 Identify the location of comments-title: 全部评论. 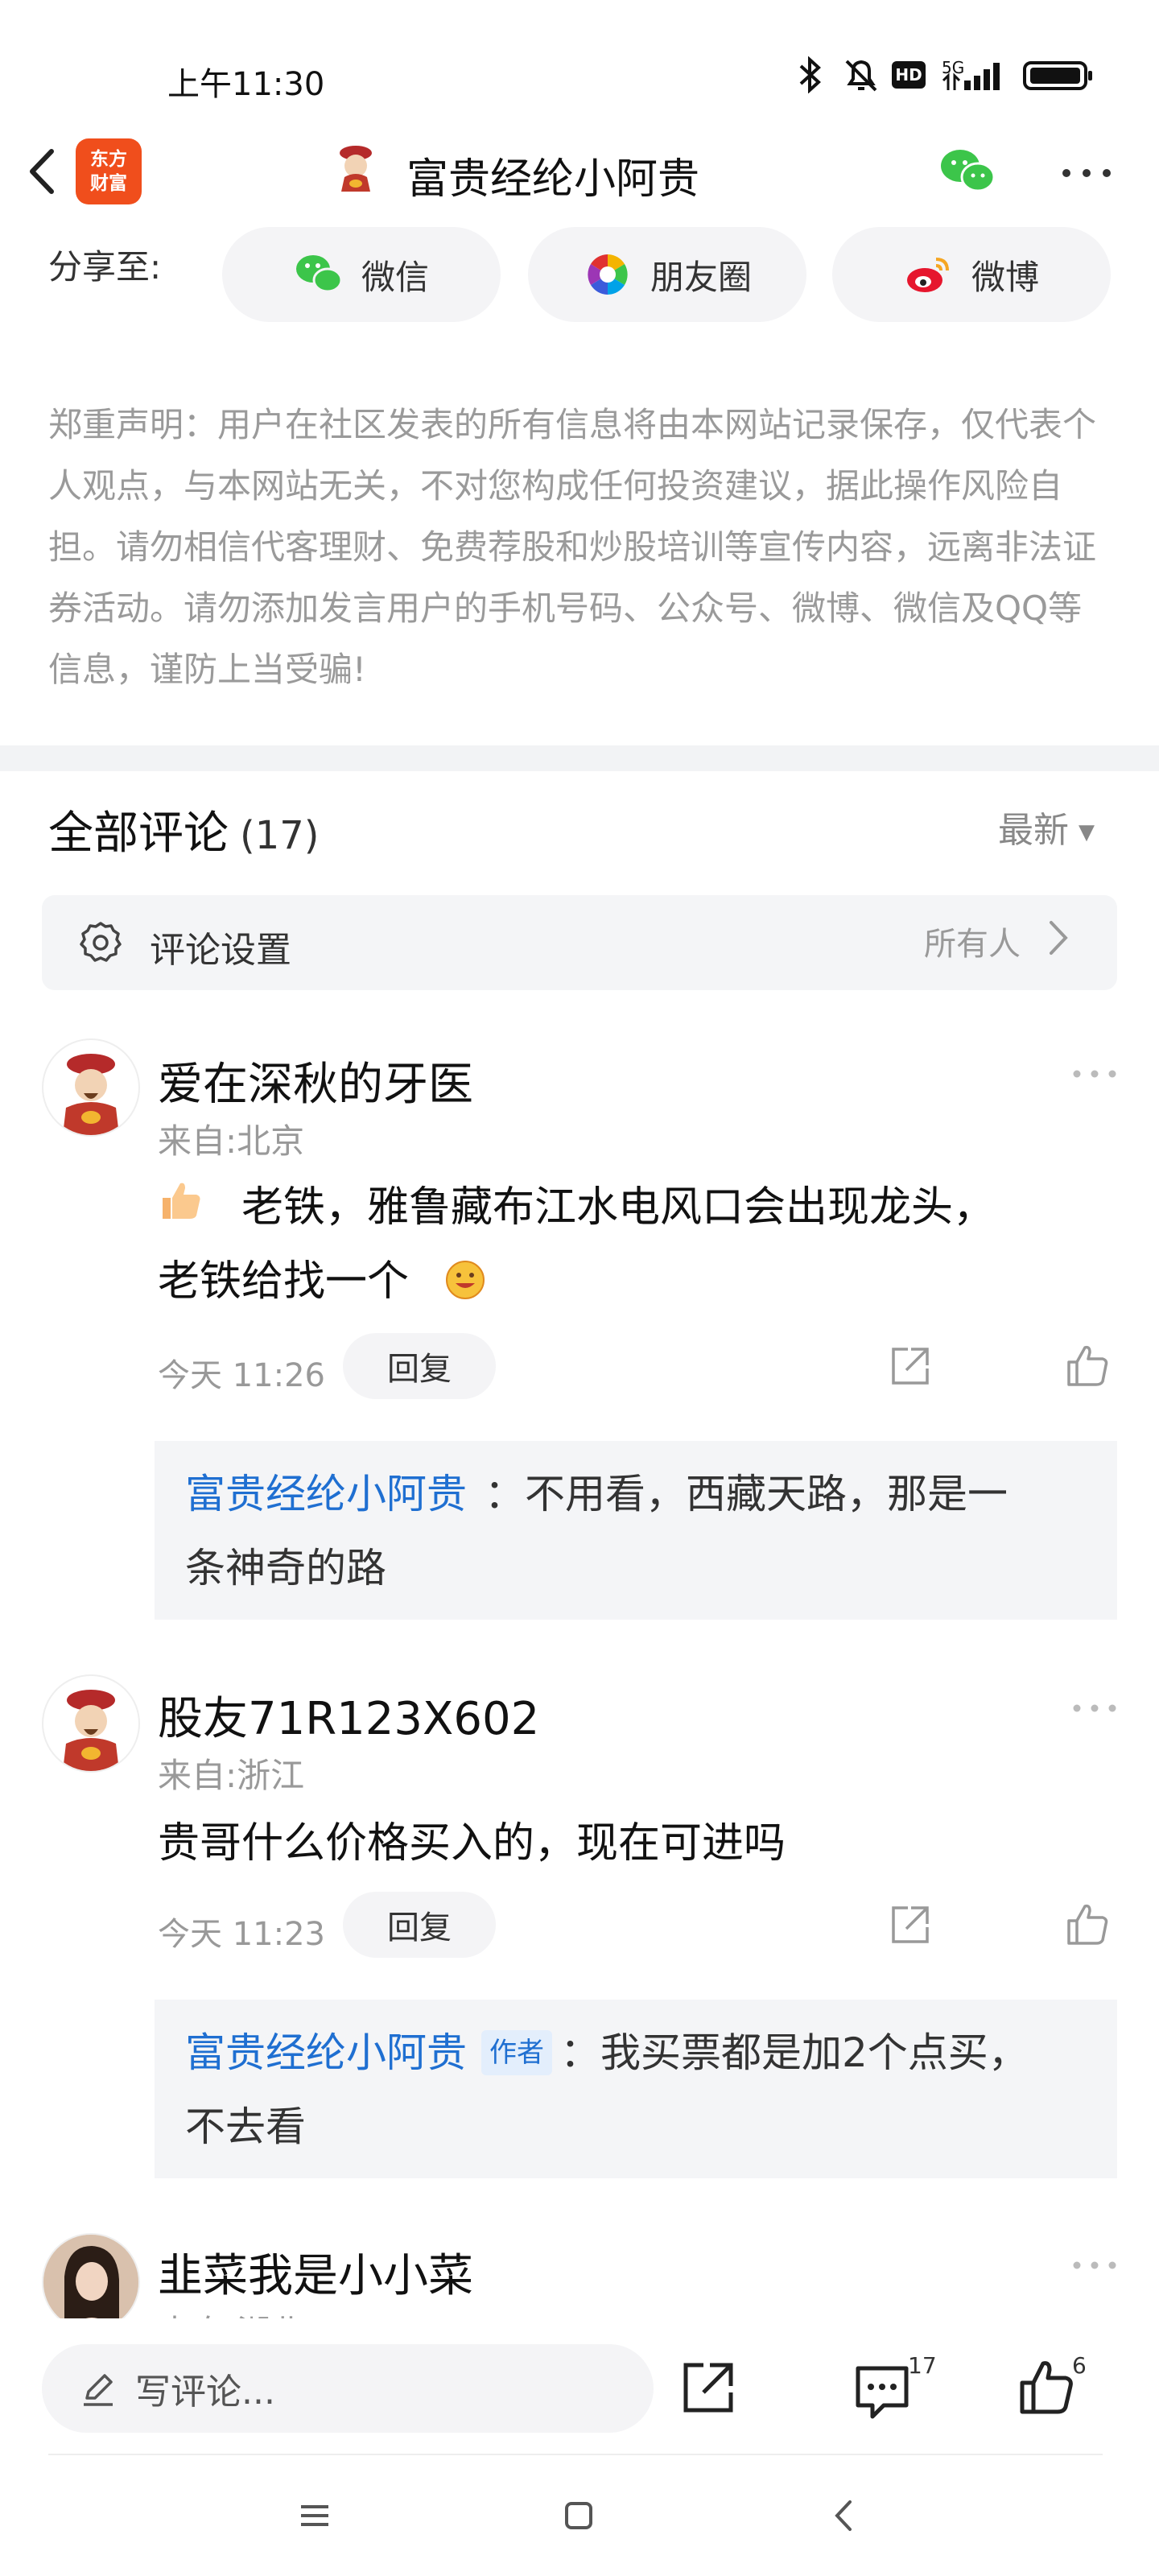
(138, 833).